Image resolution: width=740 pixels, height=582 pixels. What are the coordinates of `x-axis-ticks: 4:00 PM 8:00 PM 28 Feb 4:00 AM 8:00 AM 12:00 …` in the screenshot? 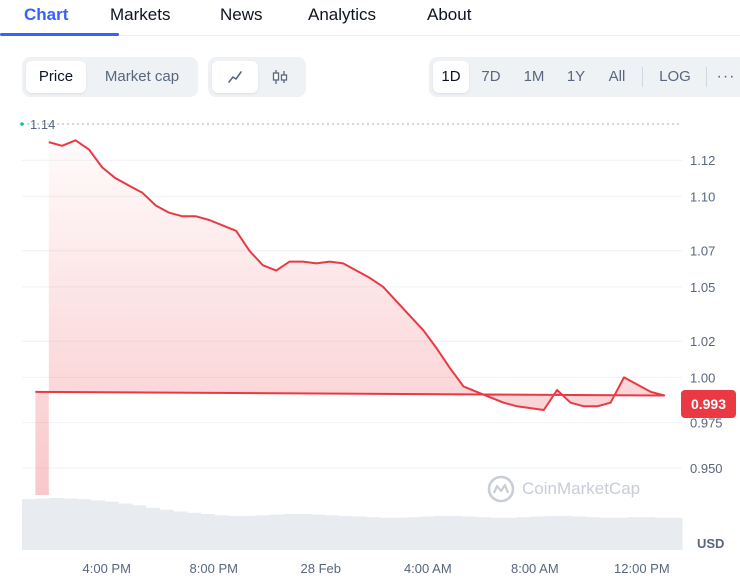 It's located at (376, 568).